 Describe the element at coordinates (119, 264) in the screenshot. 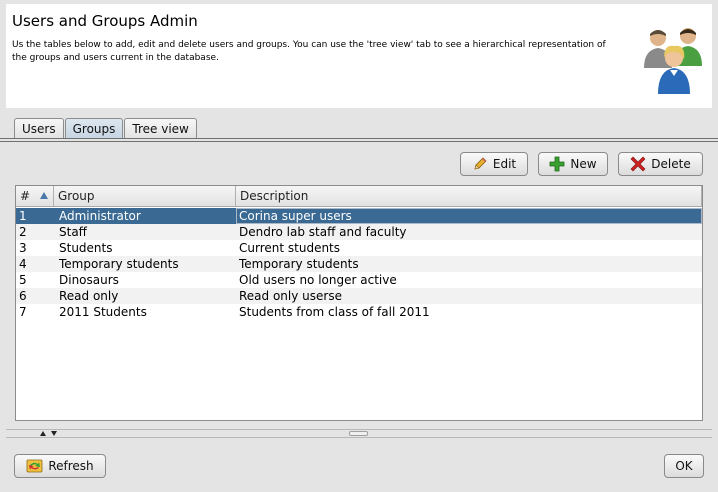

I see `row-group: Temporary students` at that location.